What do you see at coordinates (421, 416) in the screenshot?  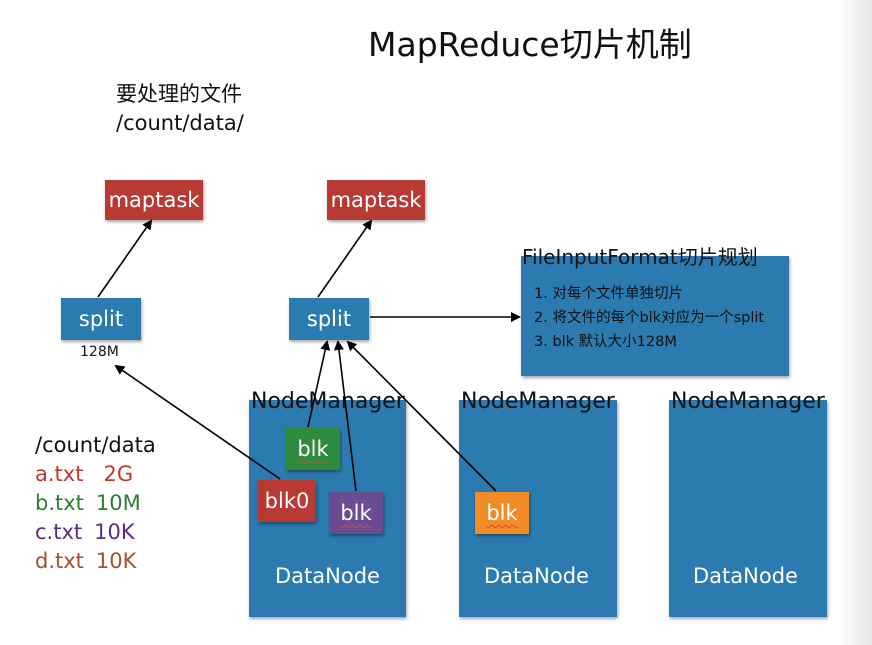 I see `arrow-orange-blk-to-split2` at bounding box center [421, 416].